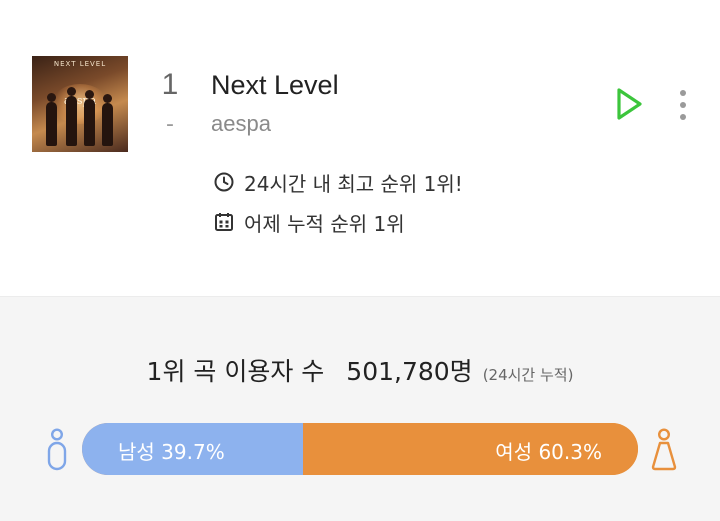 The height and width of the screenshot is (521, 720). Describe the element at coordinates (409, 371) in the screenshot. I see `users-count: 501,780명` at that location.